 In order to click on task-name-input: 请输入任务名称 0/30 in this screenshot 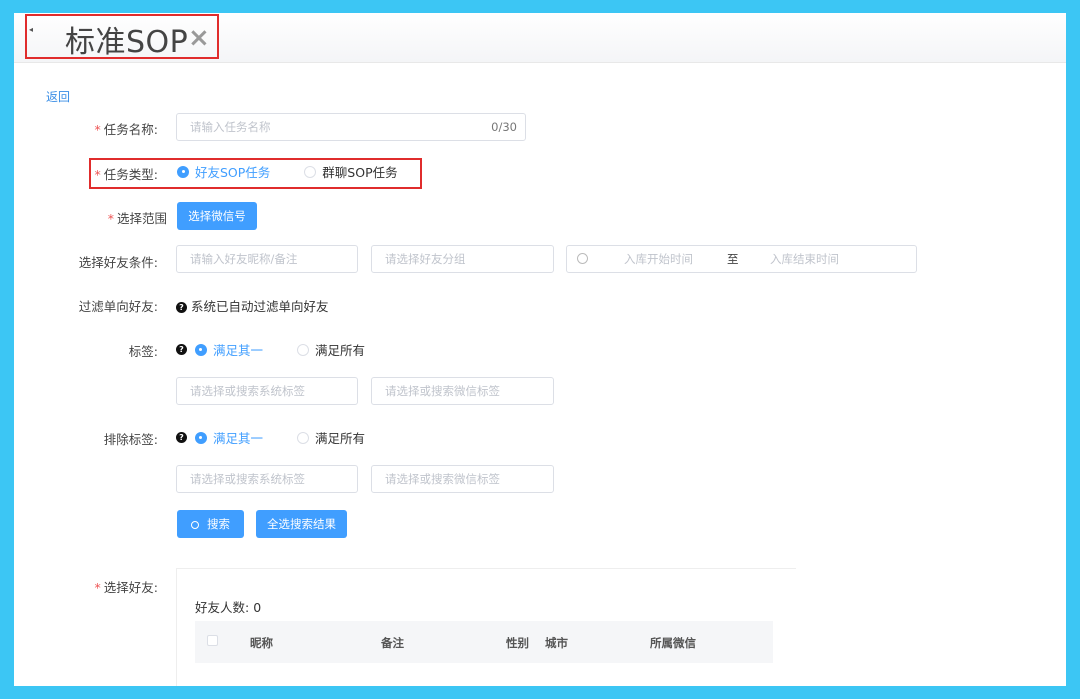, I will do `click(351, 127)`.